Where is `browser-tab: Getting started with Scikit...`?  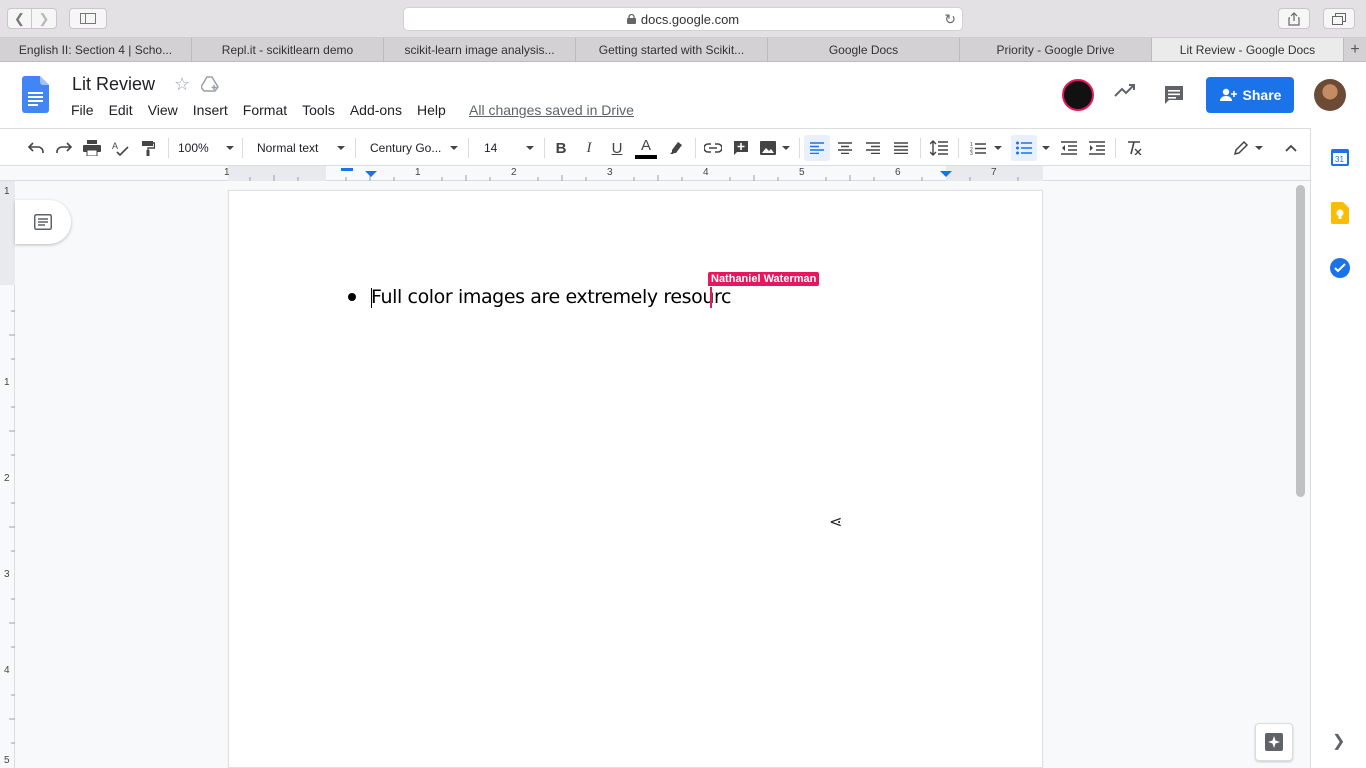
browser-tab: Getting started with Scikit... is located at coordinates (672, 49).